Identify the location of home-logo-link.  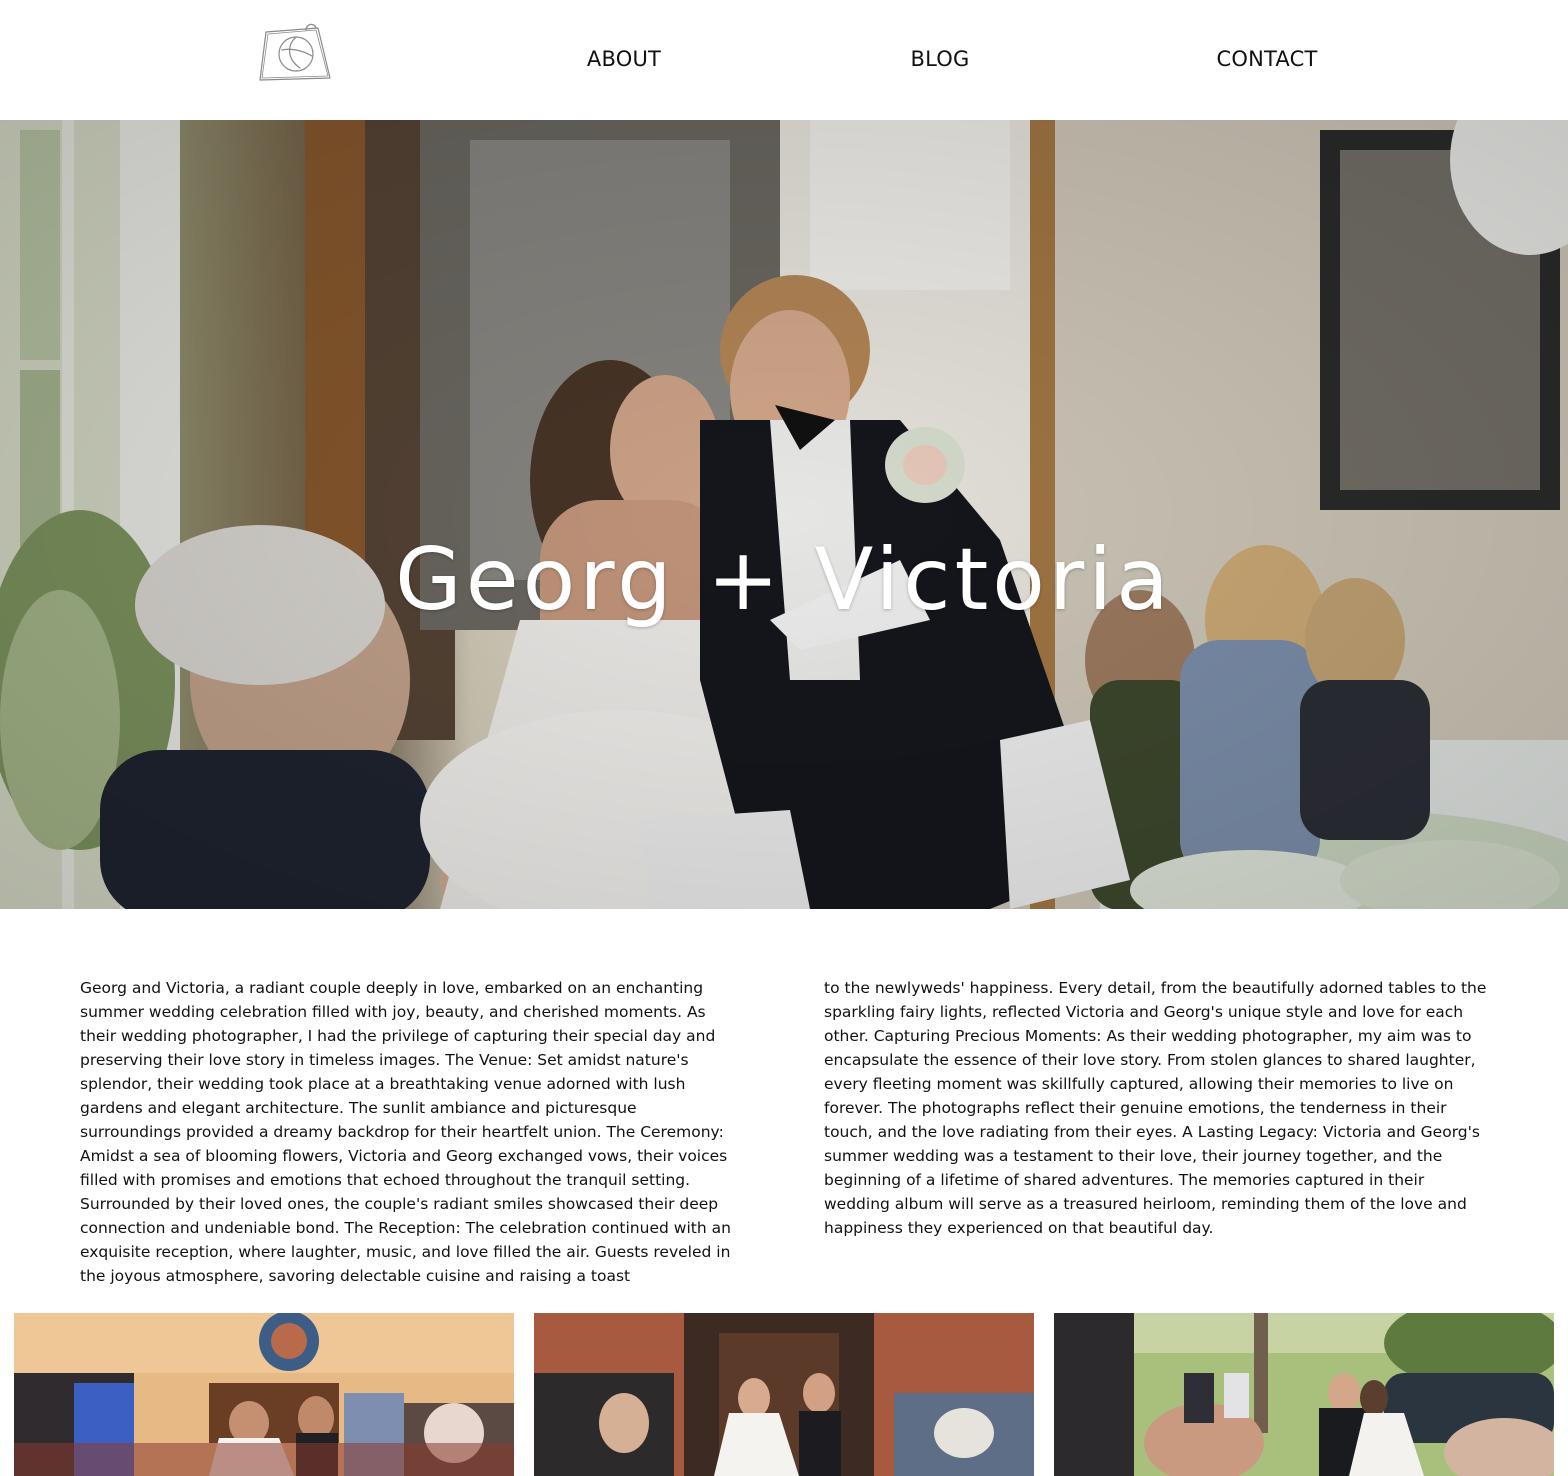
(296, 52).